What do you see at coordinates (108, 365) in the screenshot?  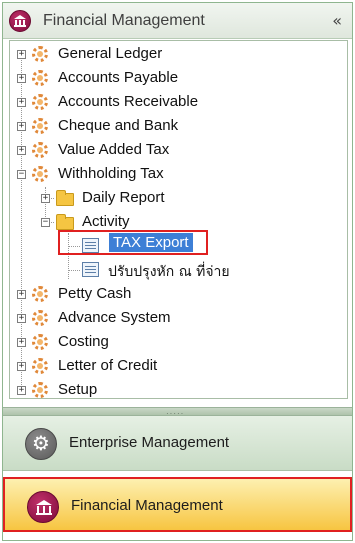 I see `tree-item-label: Letter of Credit` at bounding box center [108, 365].